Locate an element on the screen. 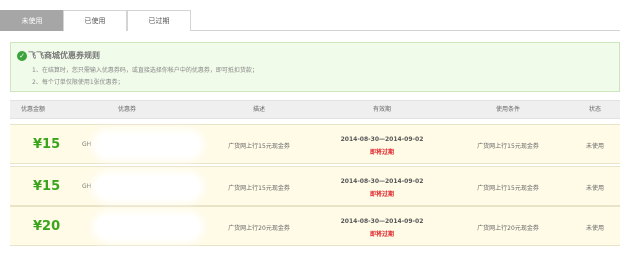 This screenshot has width=620, height=265. header-description: 描述 is located at coordinates (259, 109).